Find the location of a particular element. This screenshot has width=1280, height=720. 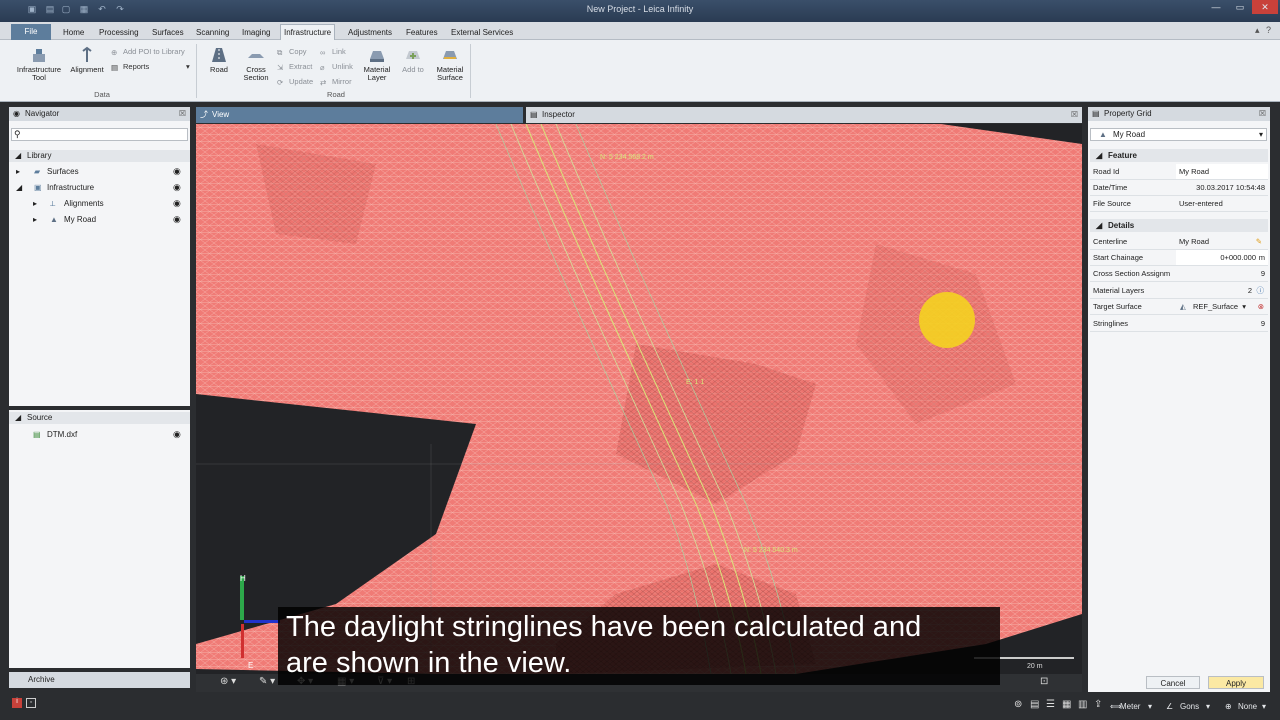

property-row-stringlines: Stringlines 9 is located at coordinates (1179, 324).